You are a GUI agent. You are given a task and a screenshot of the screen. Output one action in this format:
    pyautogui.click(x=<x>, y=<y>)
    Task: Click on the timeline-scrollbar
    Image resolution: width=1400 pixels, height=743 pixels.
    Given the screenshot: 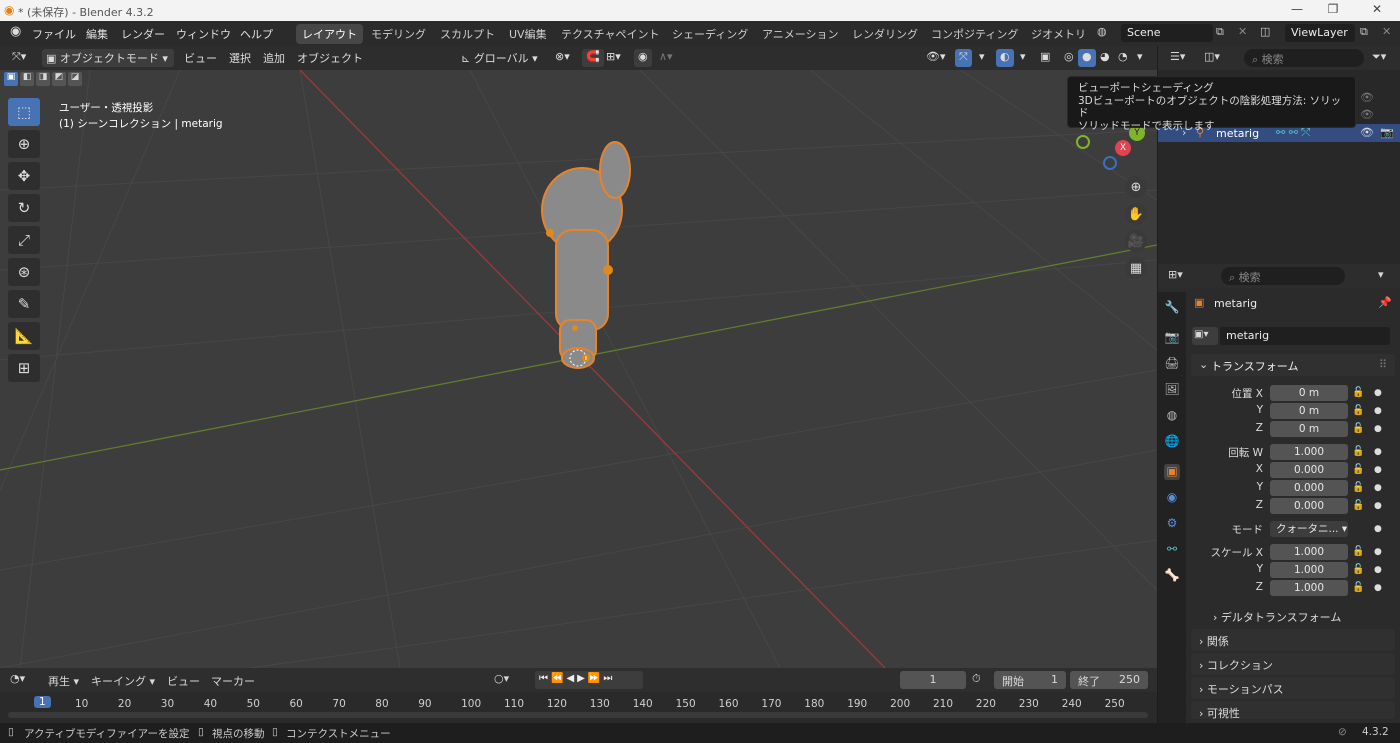 What is the action you would take?
    pyautogui.click(x=578, y=715)
    